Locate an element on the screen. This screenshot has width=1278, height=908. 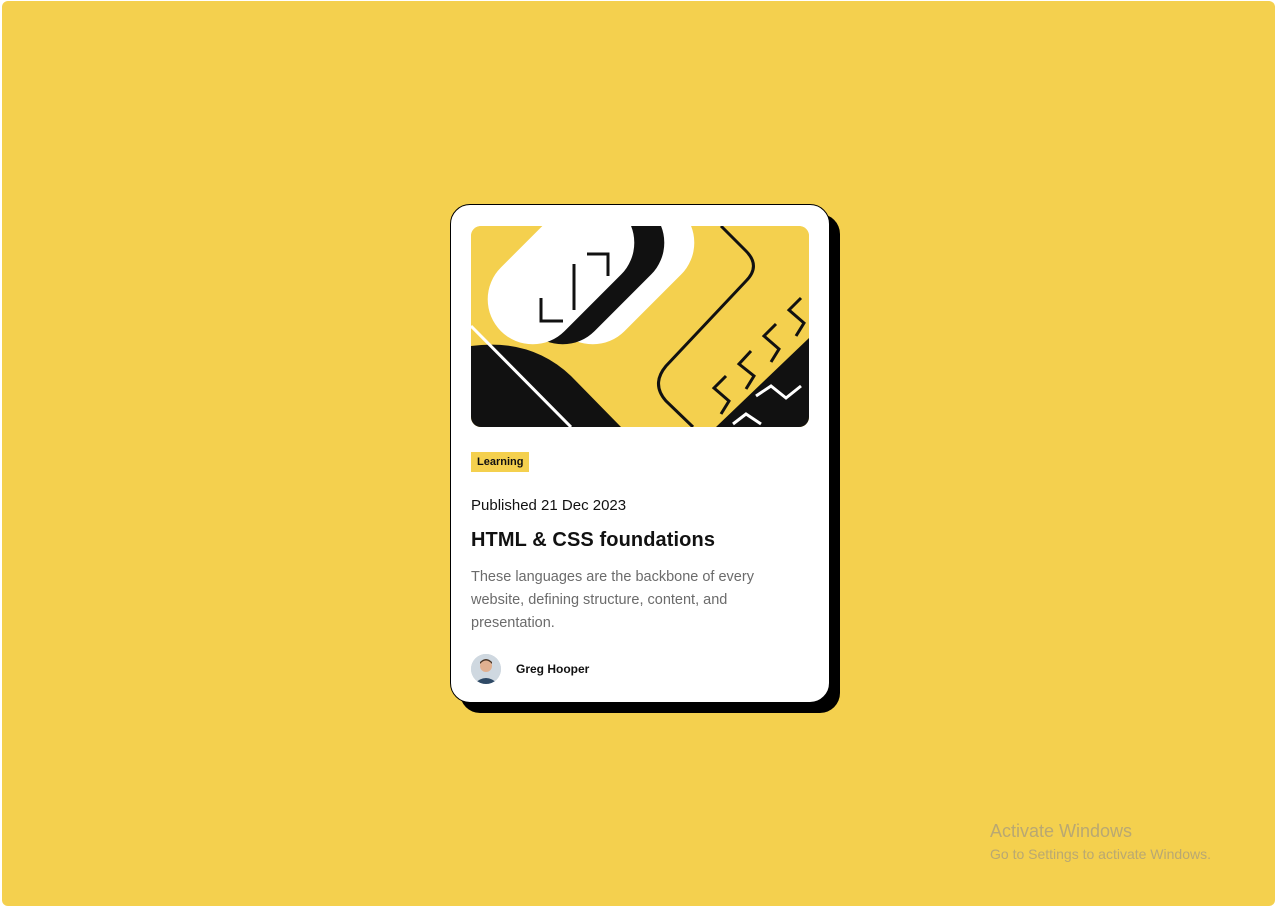
card-title: HTML & CSS foundations is located at coordinates (593, 540).